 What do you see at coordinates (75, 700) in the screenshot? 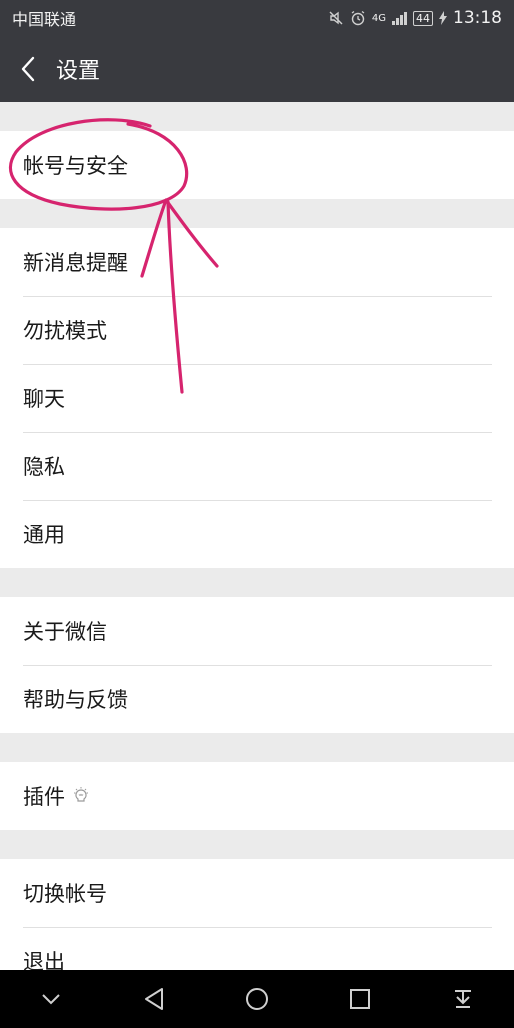
I see `settings-item-label: 帮助与反馈` at bounding box center [75, 700].